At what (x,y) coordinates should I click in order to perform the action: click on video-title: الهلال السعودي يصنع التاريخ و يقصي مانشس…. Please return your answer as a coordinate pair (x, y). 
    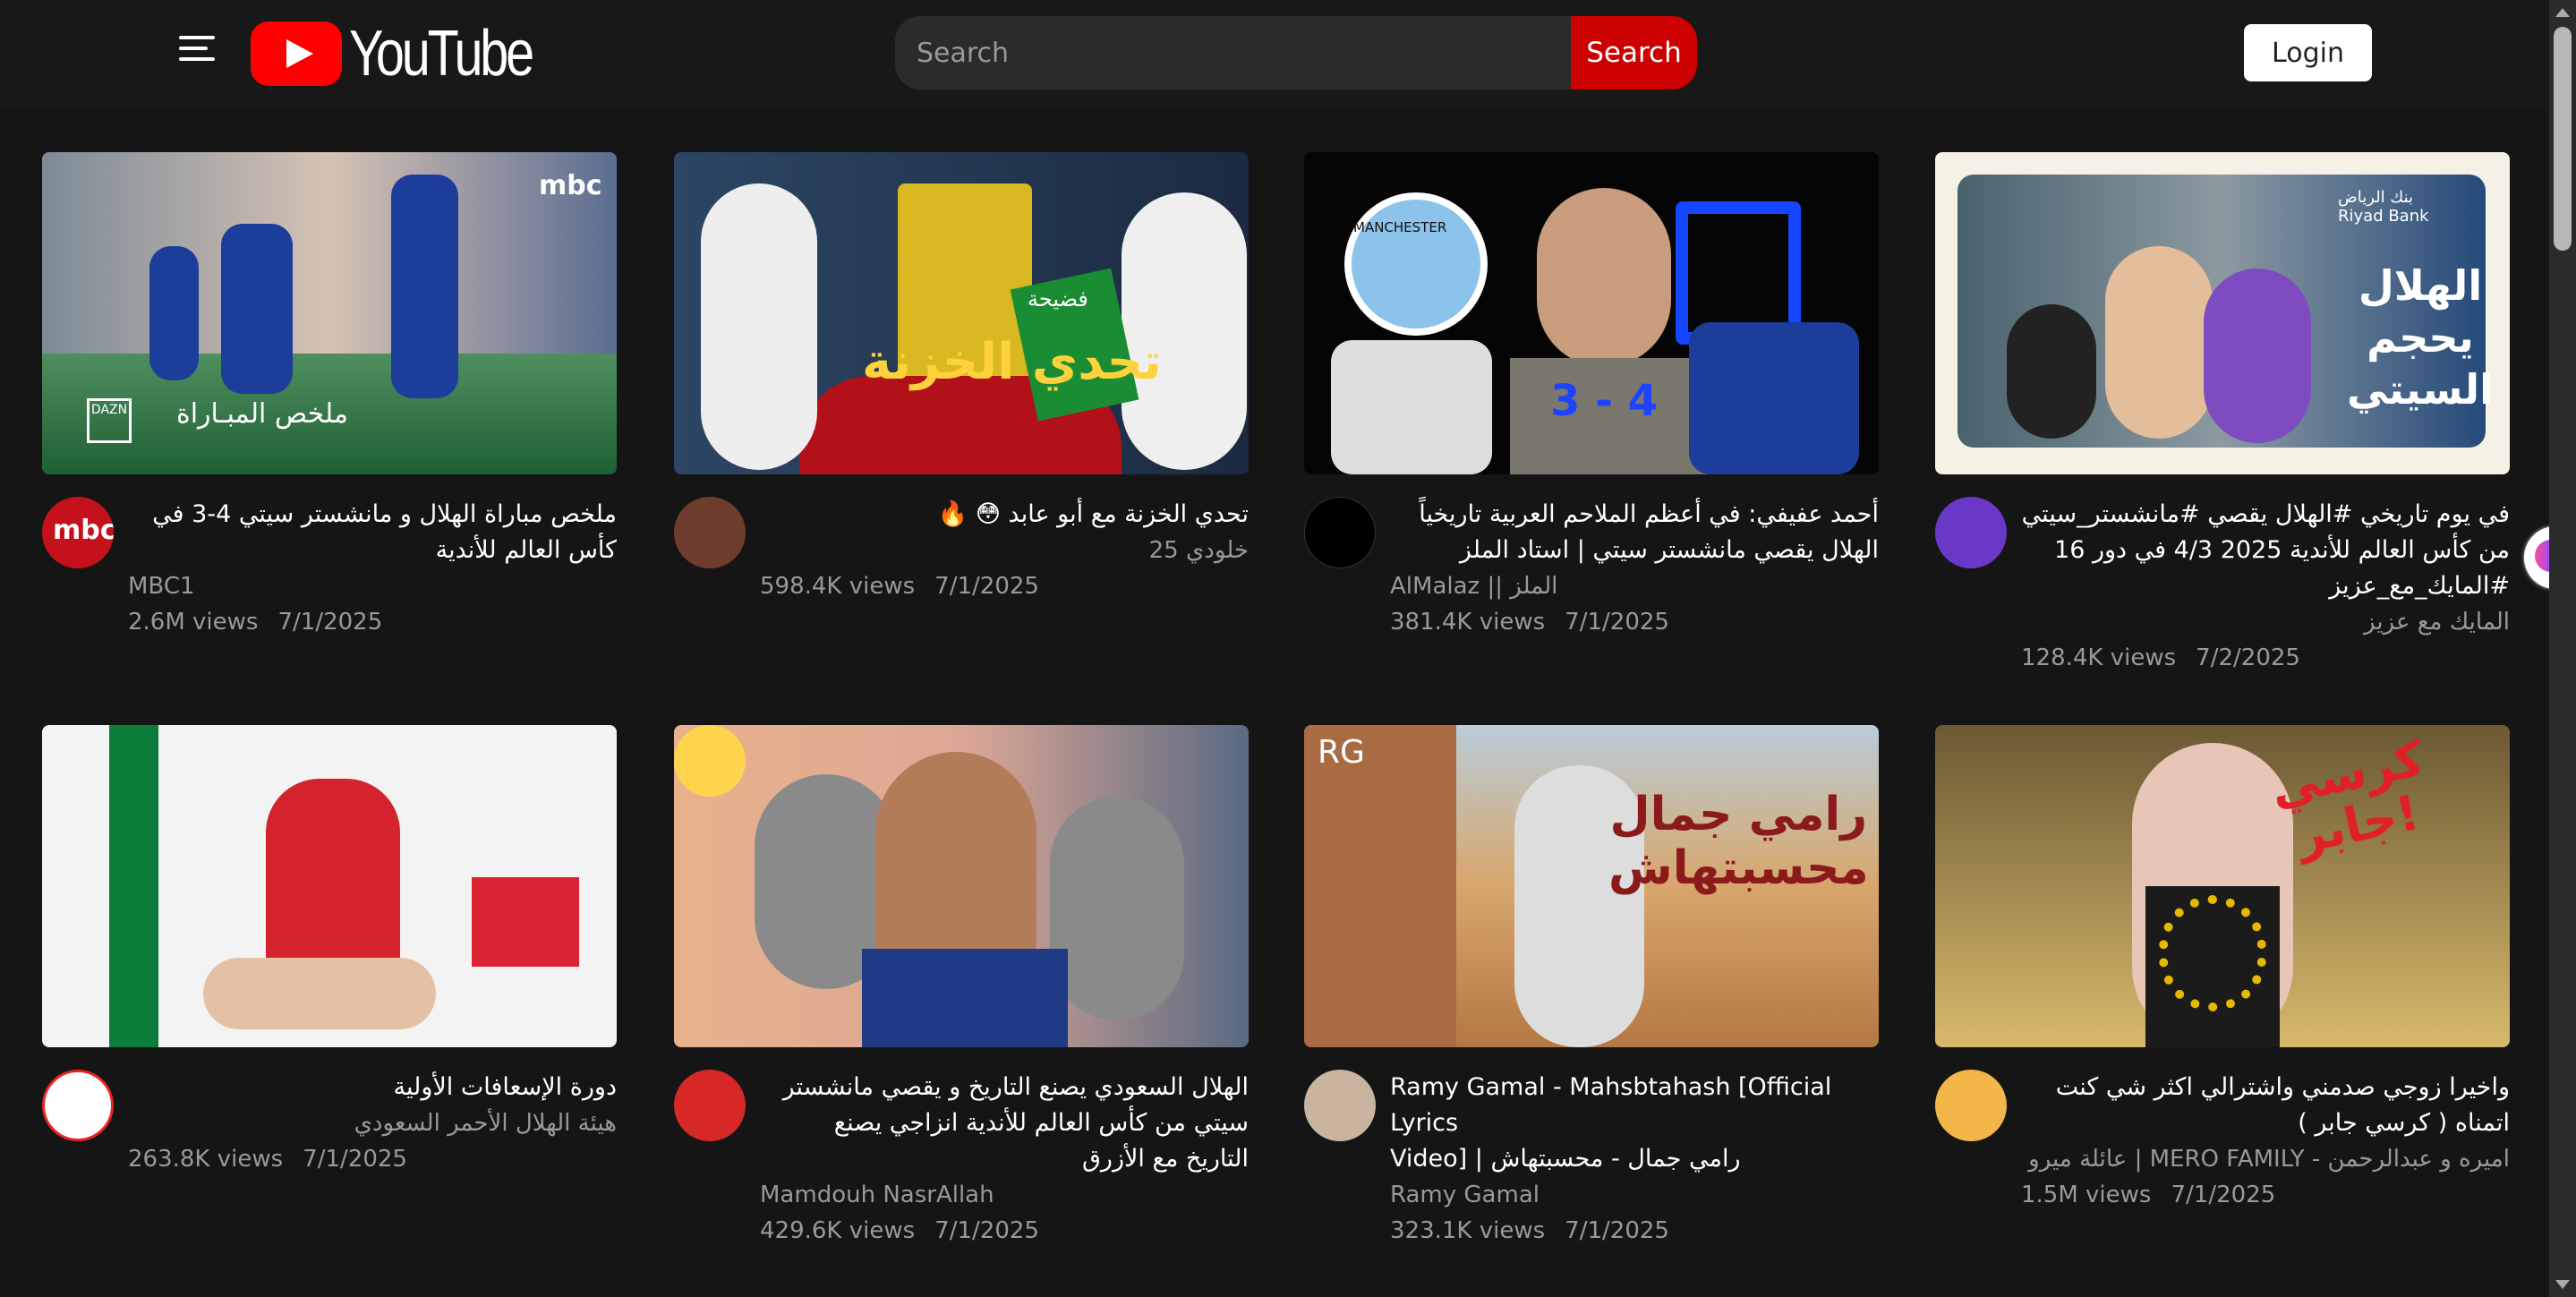
    Looking at the image, I should click on (1004, 1123).